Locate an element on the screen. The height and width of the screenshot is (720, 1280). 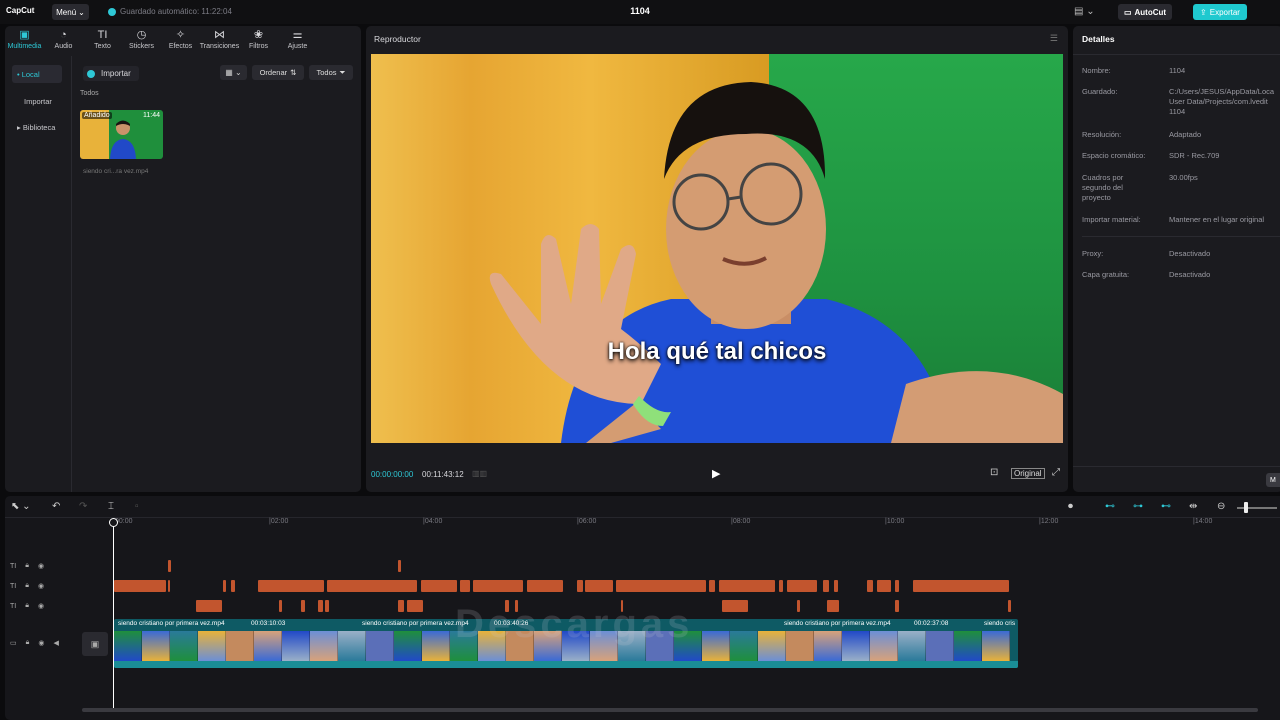
select-cursor-icon: ⬉ ⌄ is located at coordinates (21, 506).